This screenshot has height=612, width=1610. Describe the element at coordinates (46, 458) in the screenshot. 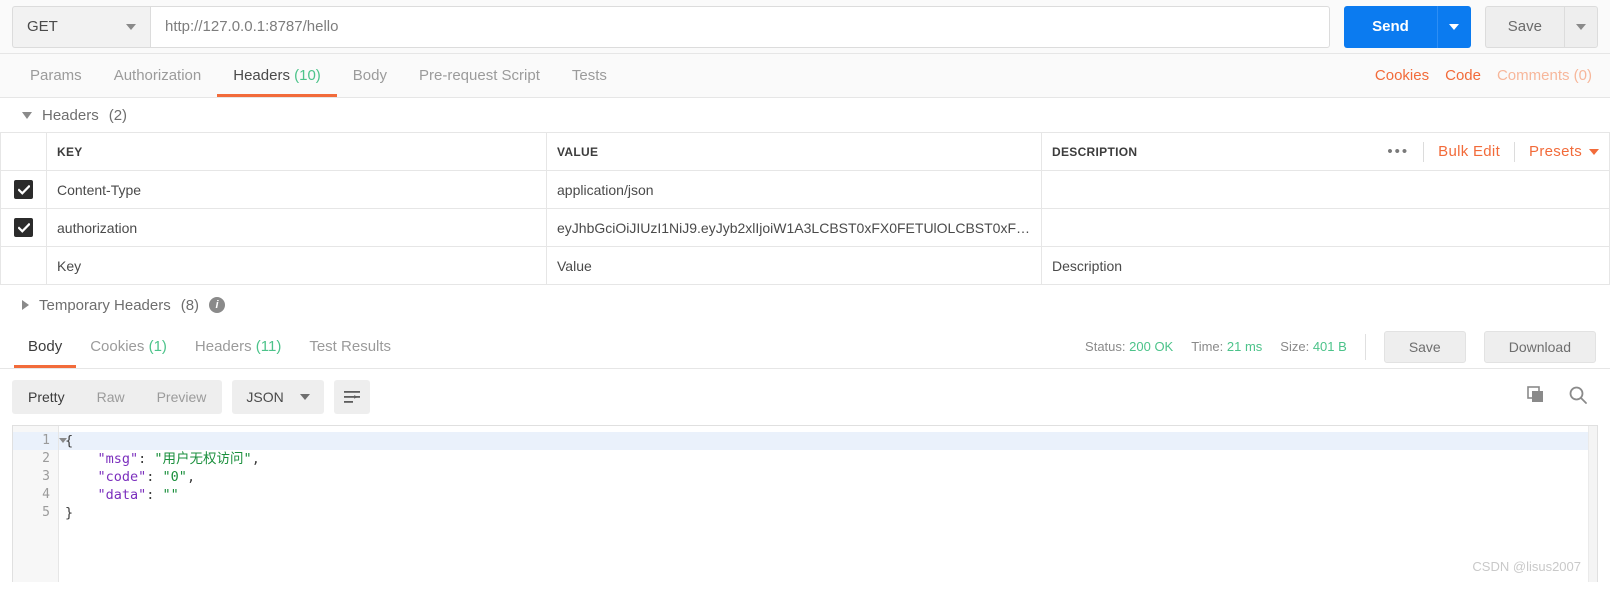

I see `line-number: 2` at that location.